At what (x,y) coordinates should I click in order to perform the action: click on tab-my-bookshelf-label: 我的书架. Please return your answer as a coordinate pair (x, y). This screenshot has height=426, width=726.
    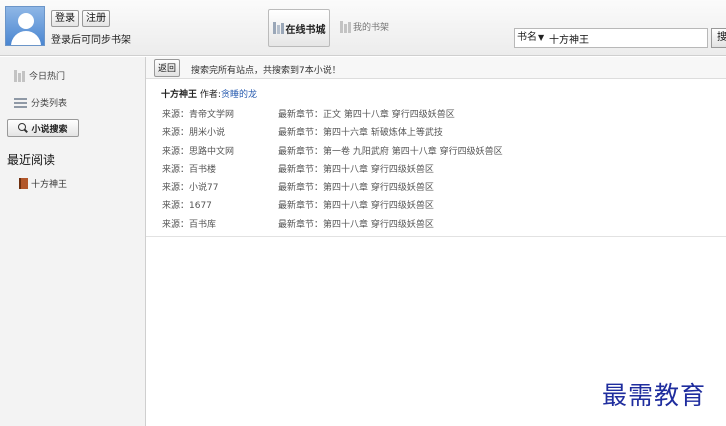
    Looking at the image, I should click on (371, 28).